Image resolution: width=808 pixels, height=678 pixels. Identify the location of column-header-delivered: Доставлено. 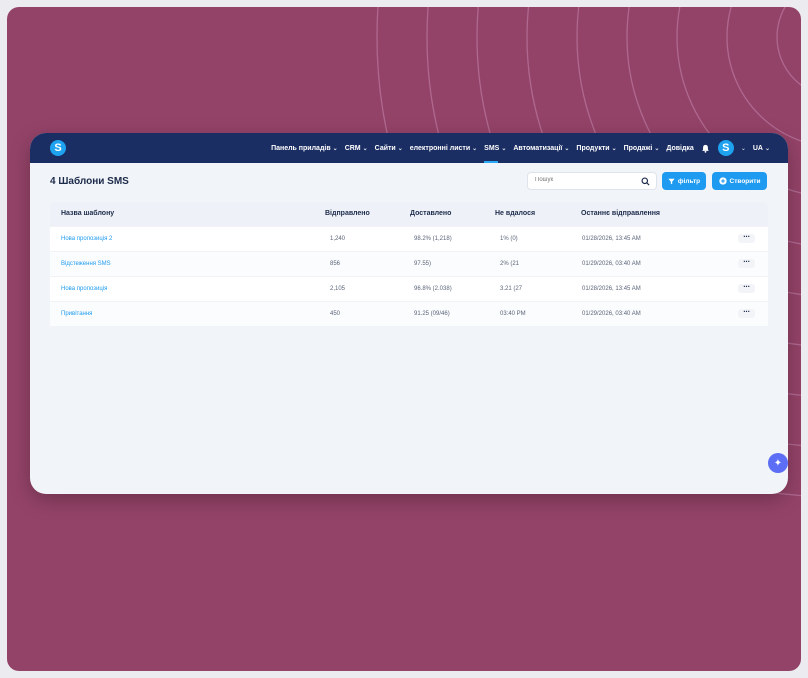
(430, 213).